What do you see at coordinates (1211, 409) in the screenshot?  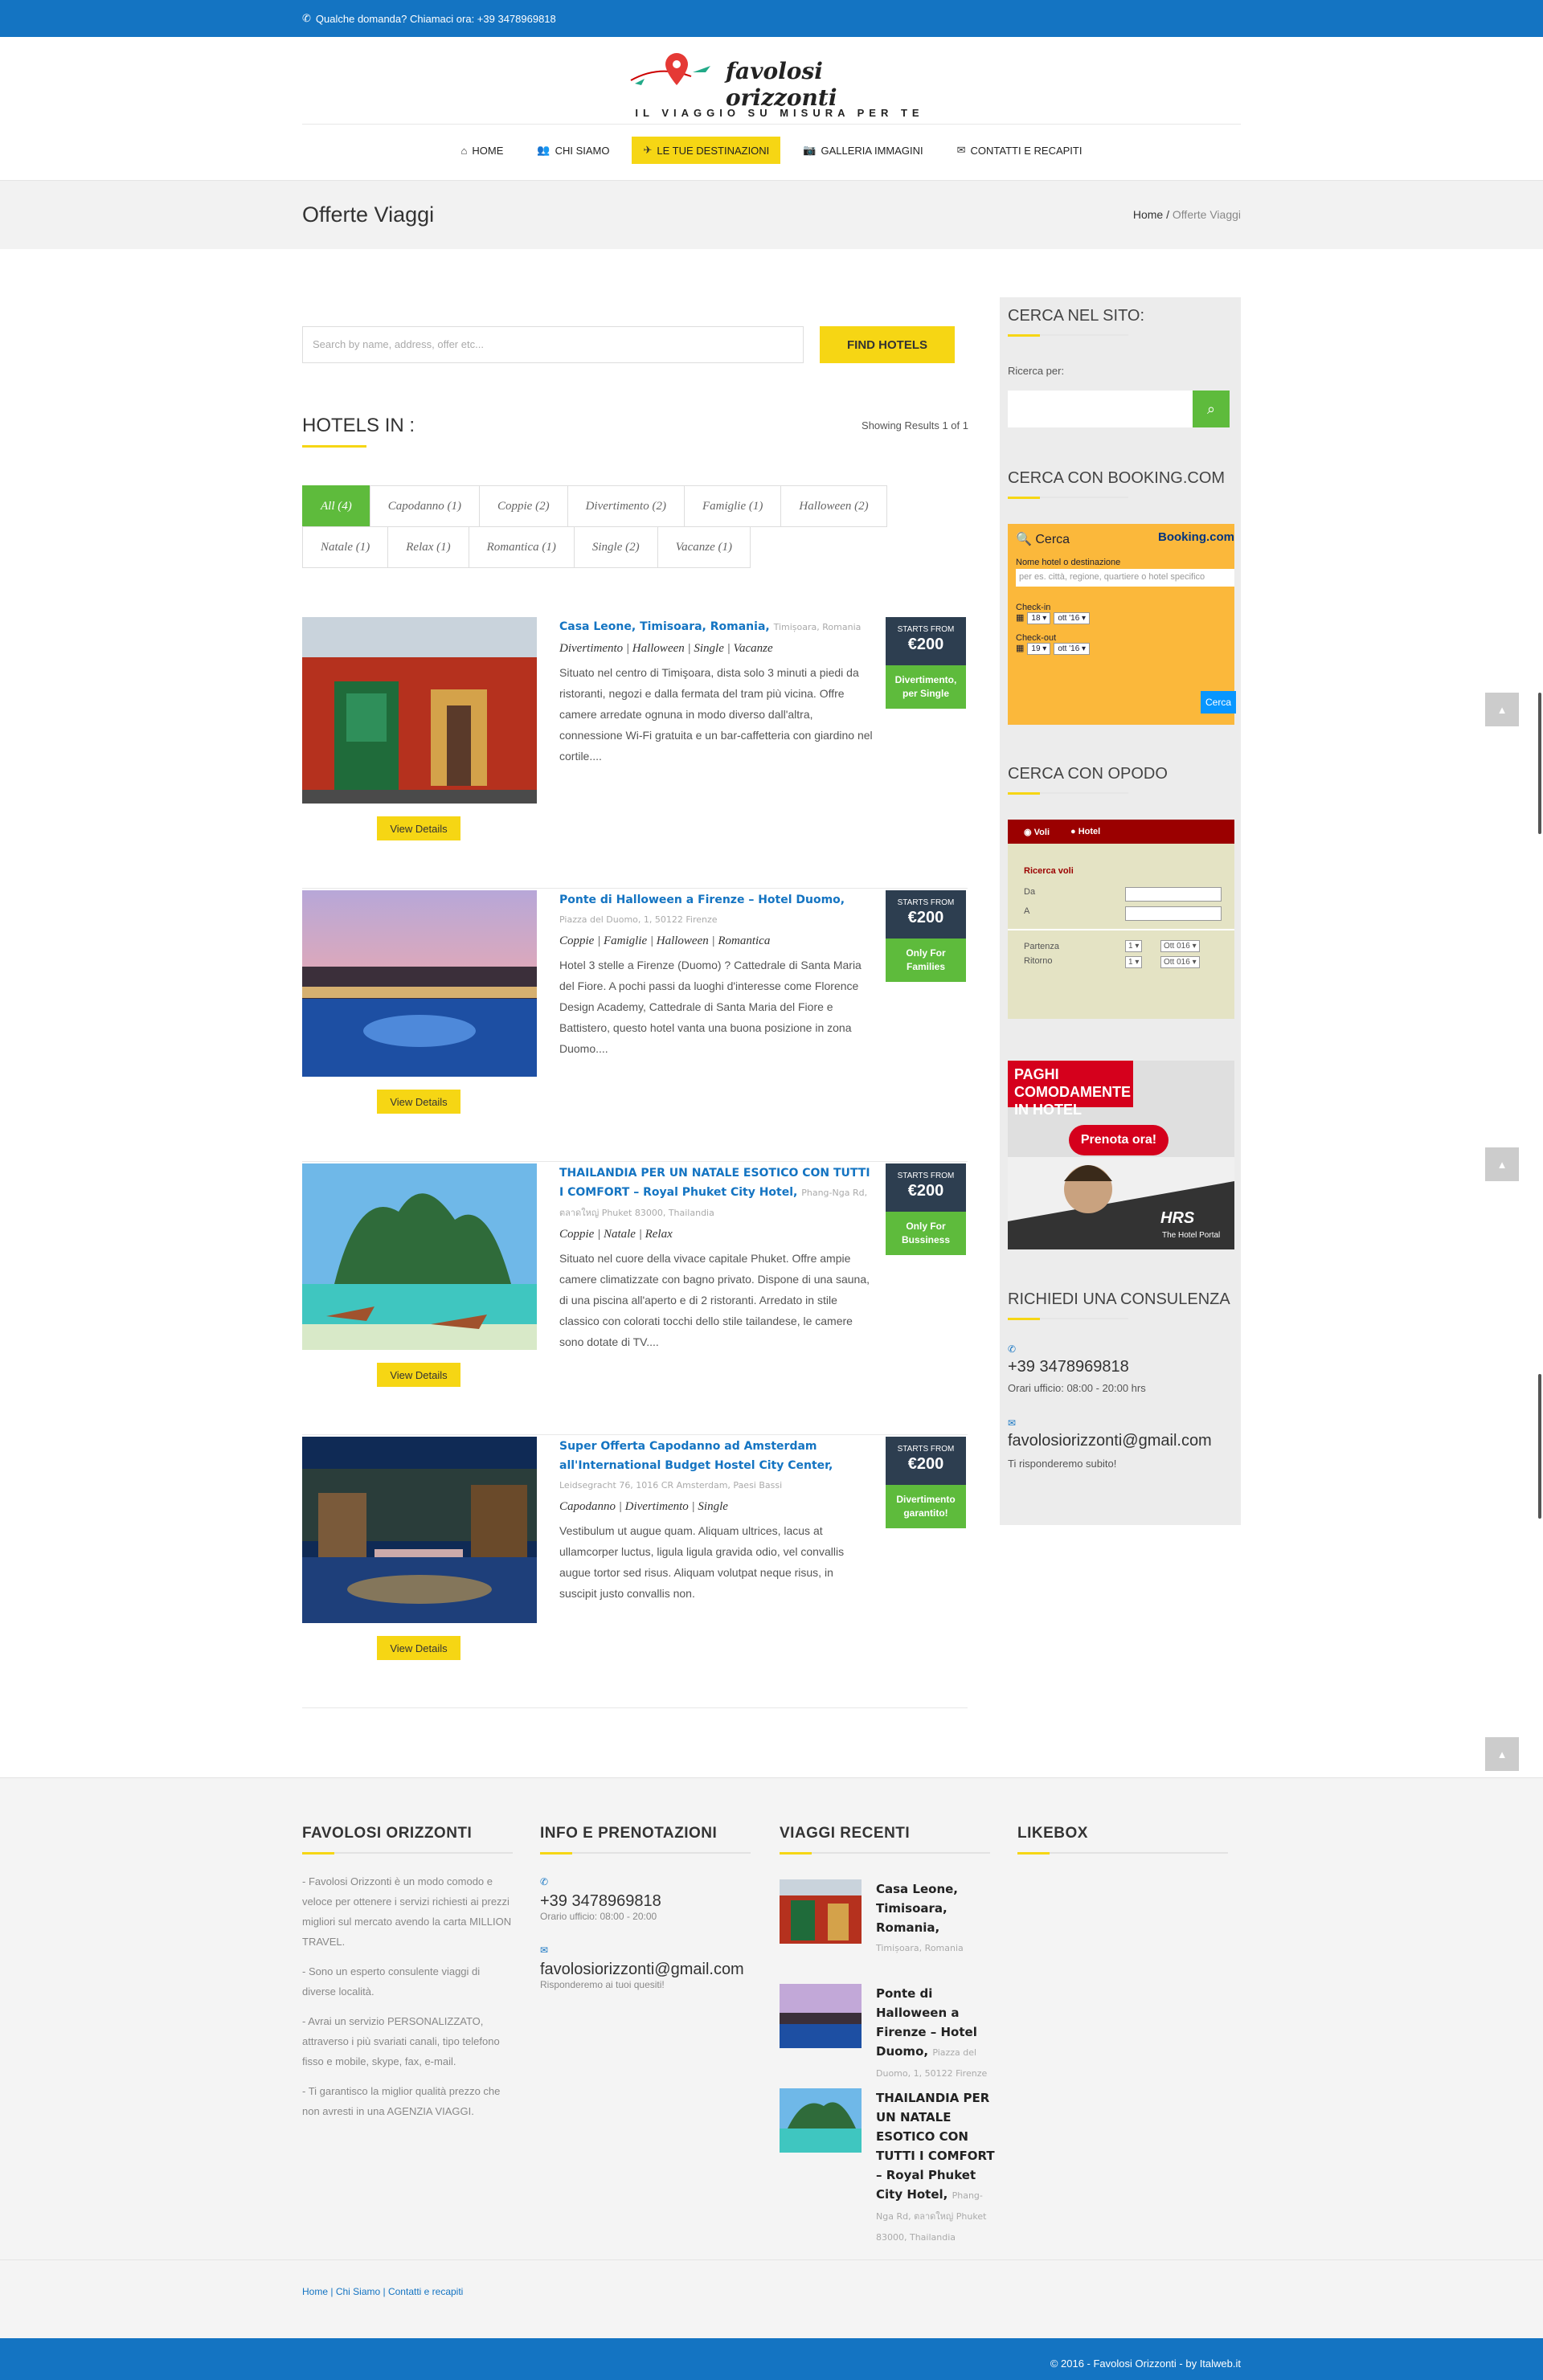 I see `sidebar-search-button: ⌕` at bounding box center [1211, 409].